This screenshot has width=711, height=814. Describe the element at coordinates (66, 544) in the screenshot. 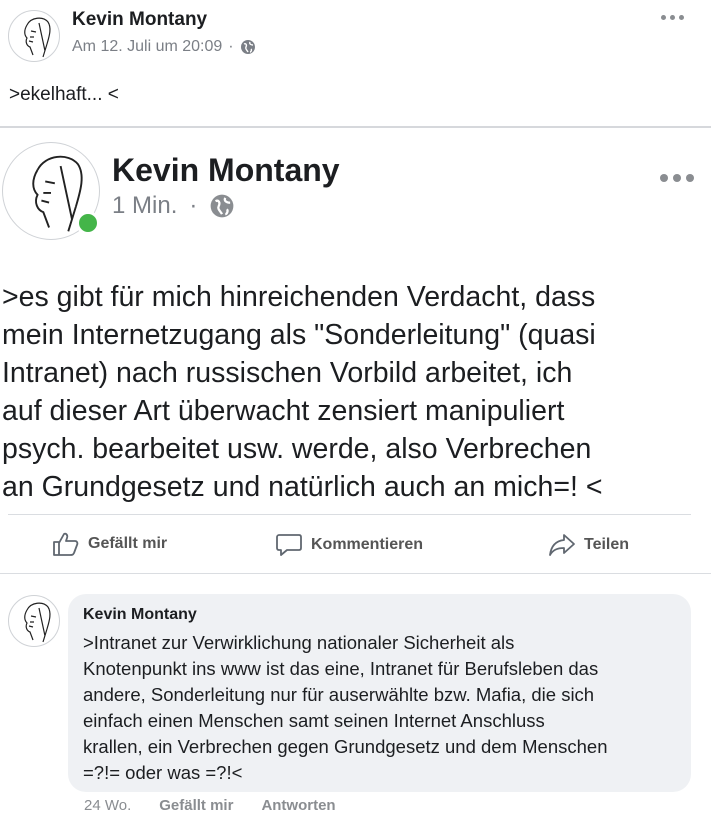

I see `thumbs-up-icon` at that location.